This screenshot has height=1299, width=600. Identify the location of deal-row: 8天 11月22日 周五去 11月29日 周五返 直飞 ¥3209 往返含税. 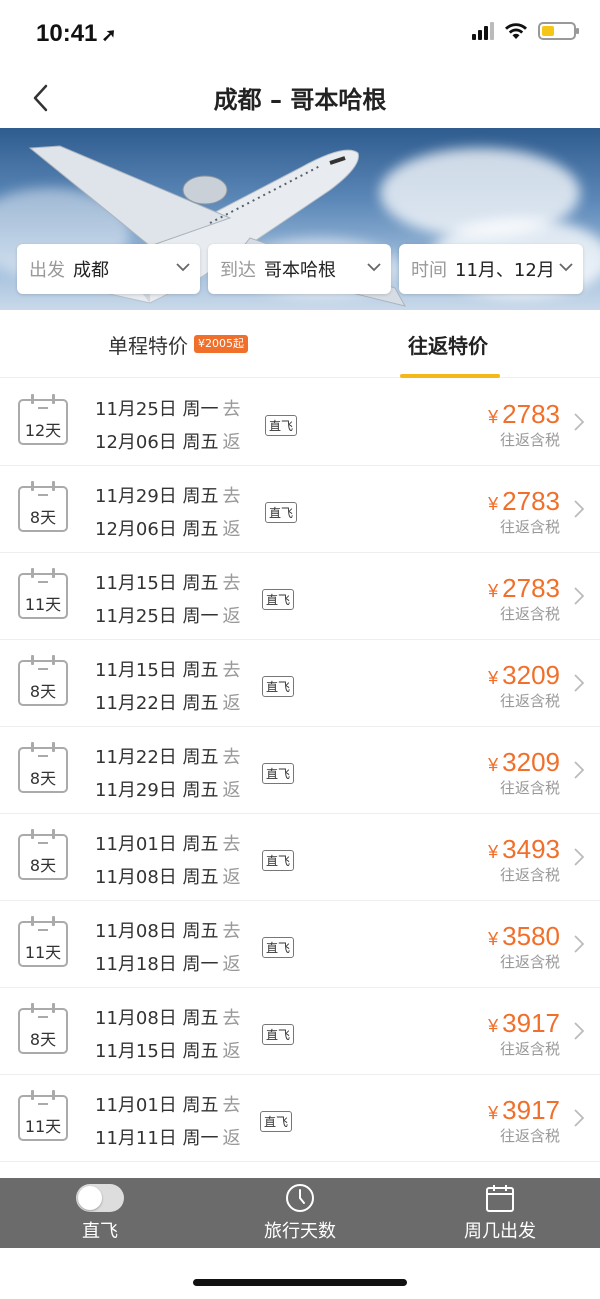
(300, 770).